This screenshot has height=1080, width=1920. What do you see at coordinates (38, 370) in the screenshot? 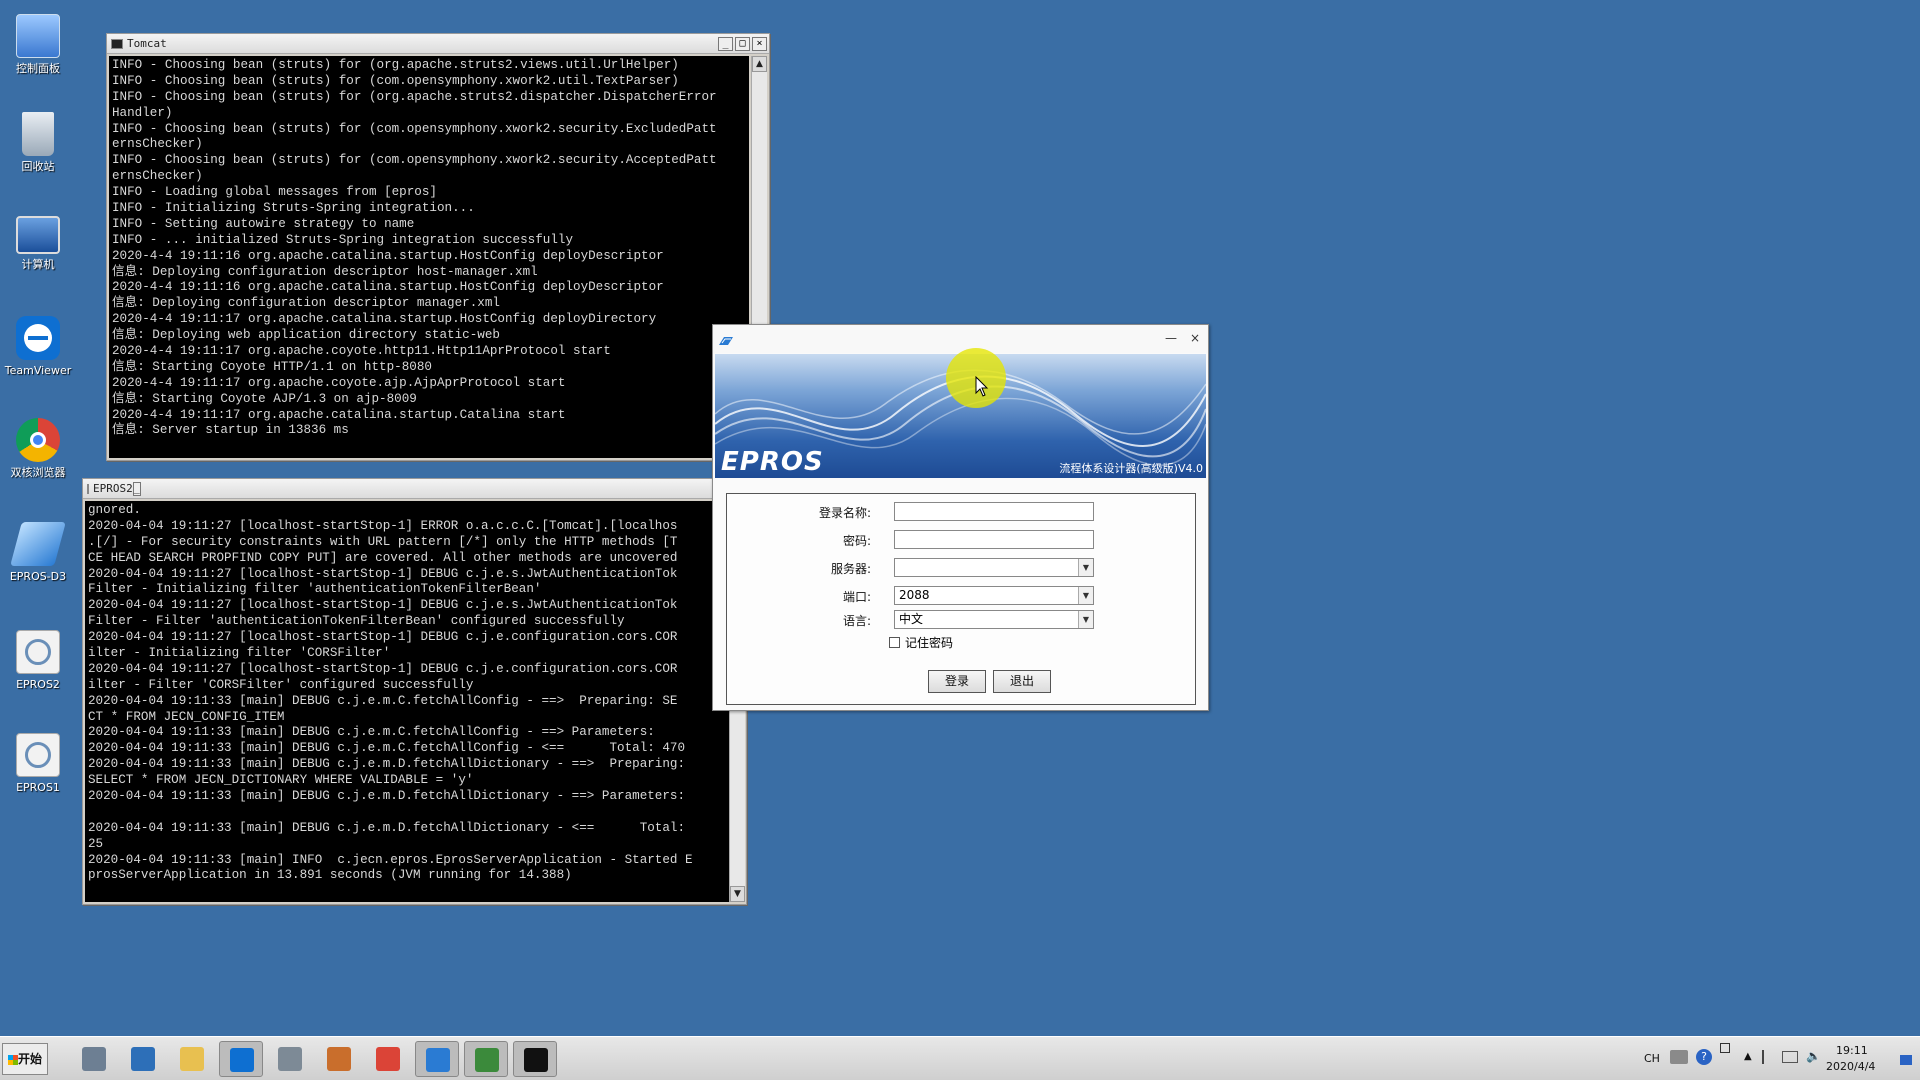
I see `desktop-icon-label: TeamViewer` at bounding box center [38, 370].